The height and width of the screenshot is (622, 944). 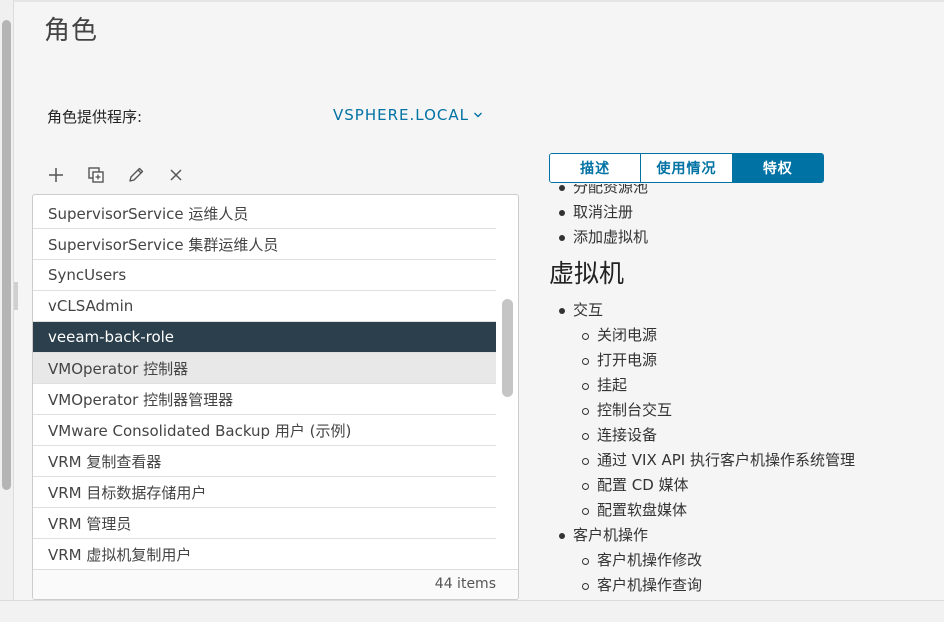 I want to click on panel-resize-handle, so click(x=16, y=296).